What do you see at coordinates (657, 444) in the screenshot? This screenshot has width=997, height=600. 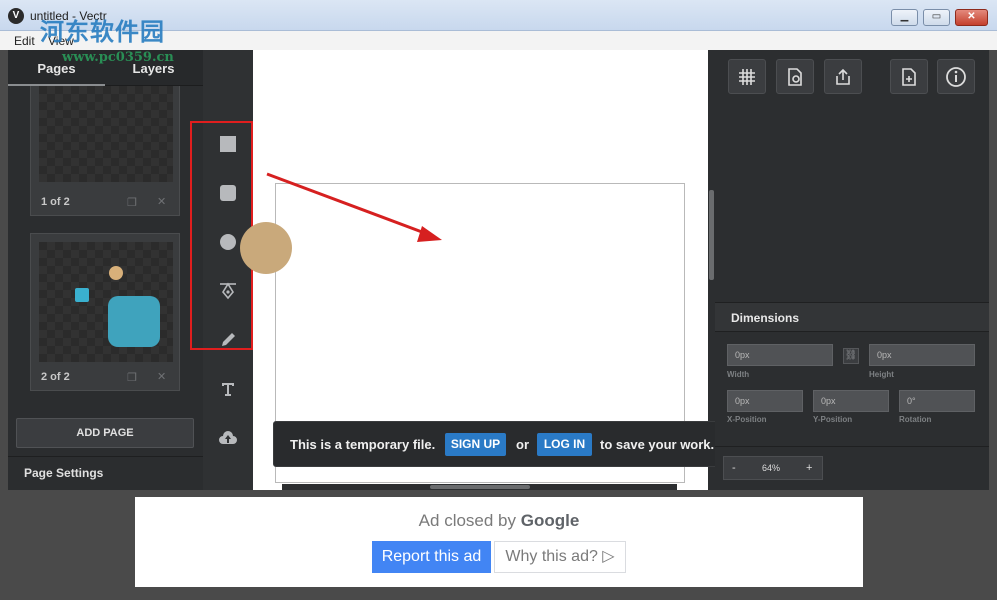 I see `banner-text-after: to save your work.` at bounding box center [657, 444].